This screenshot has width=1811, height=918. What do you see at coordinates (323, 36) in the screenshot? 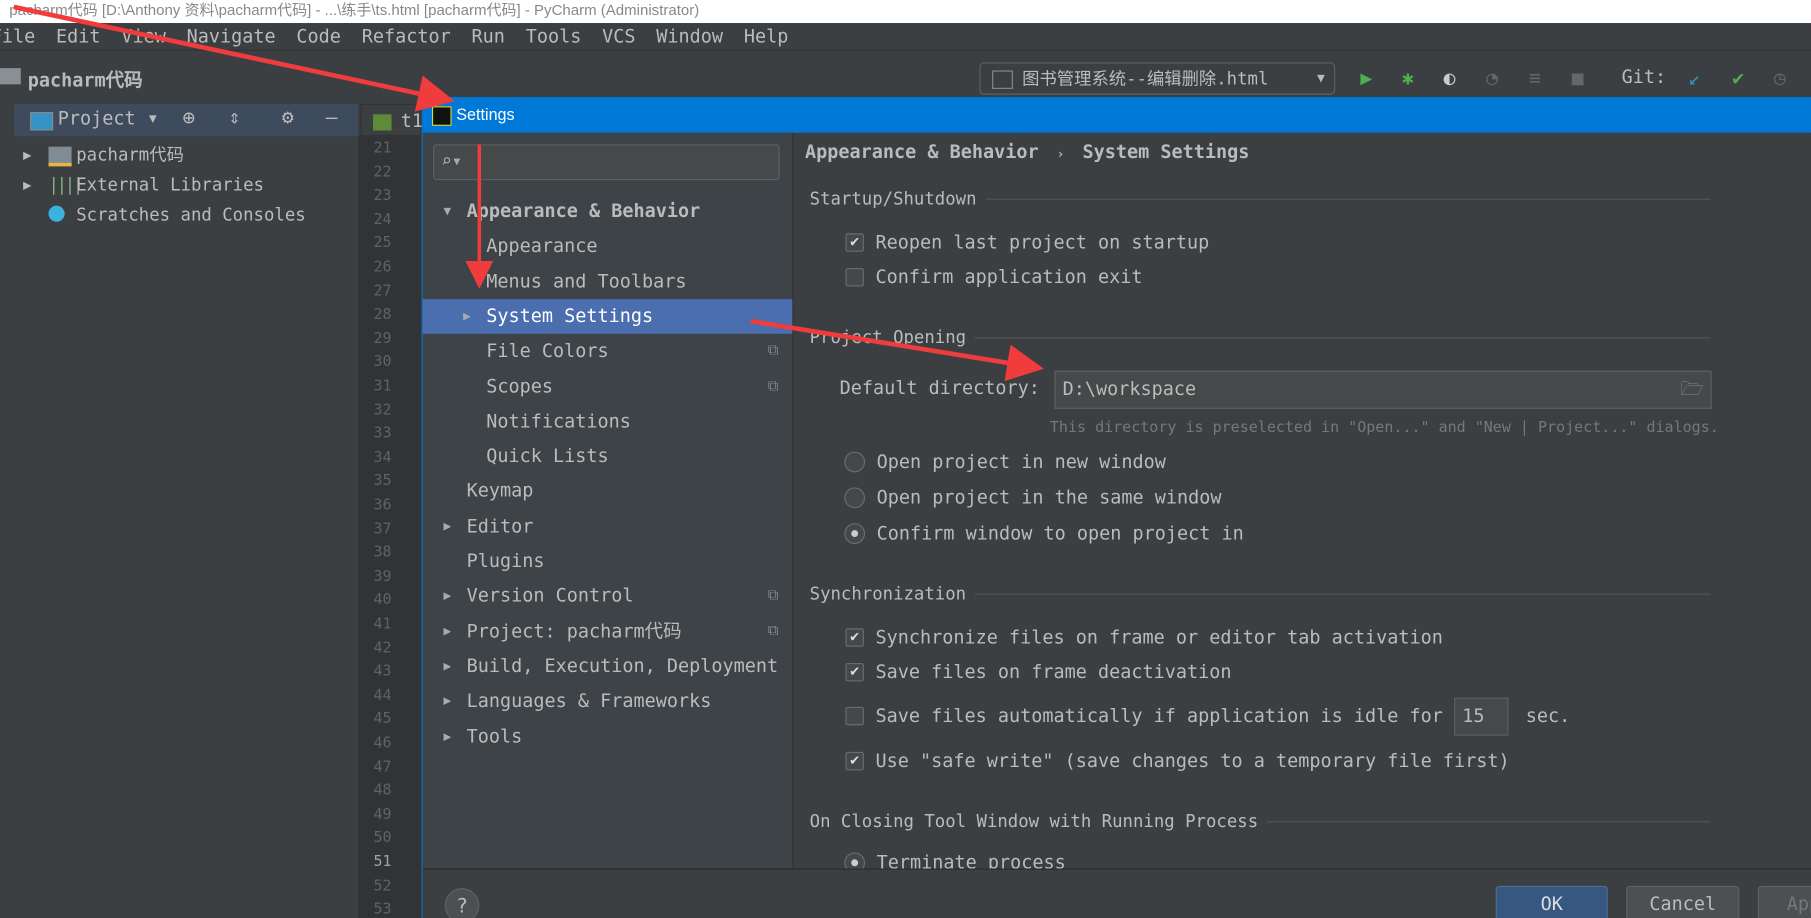
I see `menu-code: Code` at bounding box center [323, 36].